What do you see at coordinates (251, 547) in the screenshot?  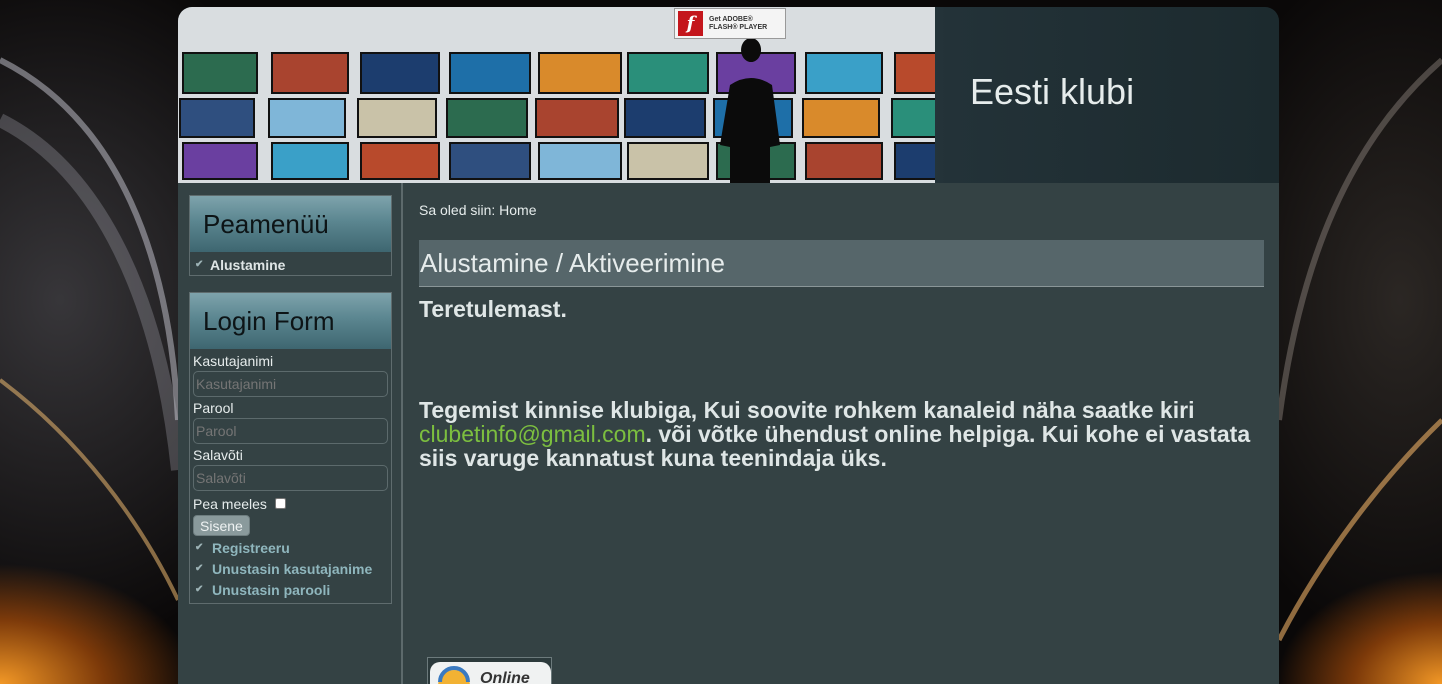 I see `register-link-label: Registreeru` at bounding box center [251, 547].